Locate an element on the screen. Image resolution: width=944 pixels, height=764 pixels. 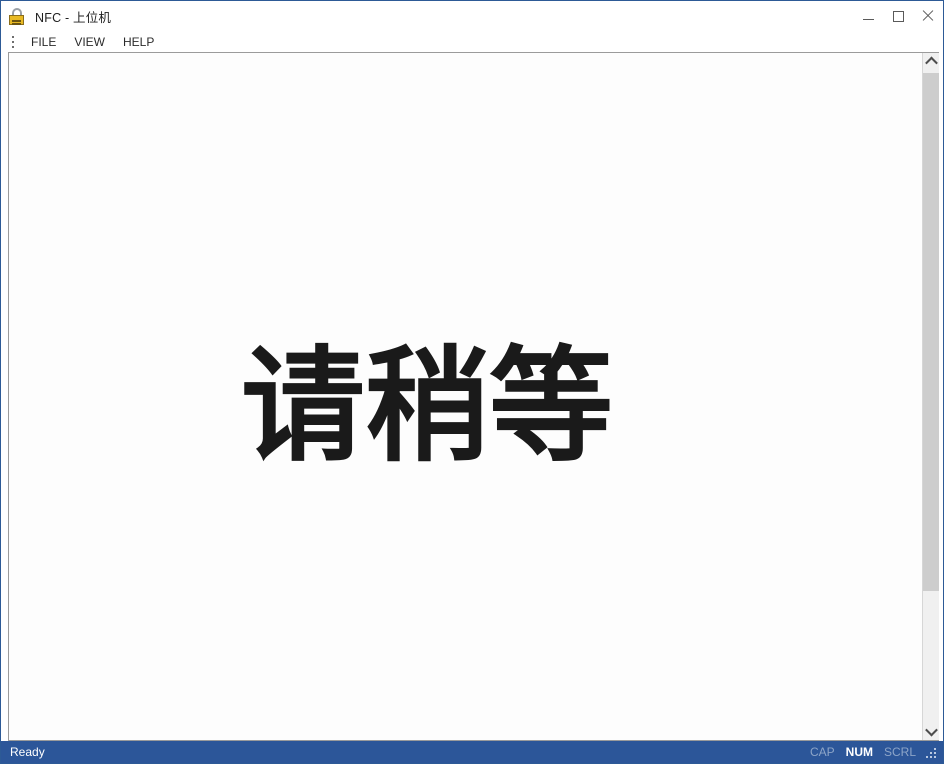
minimize-button is located at coordinates (868, 16).